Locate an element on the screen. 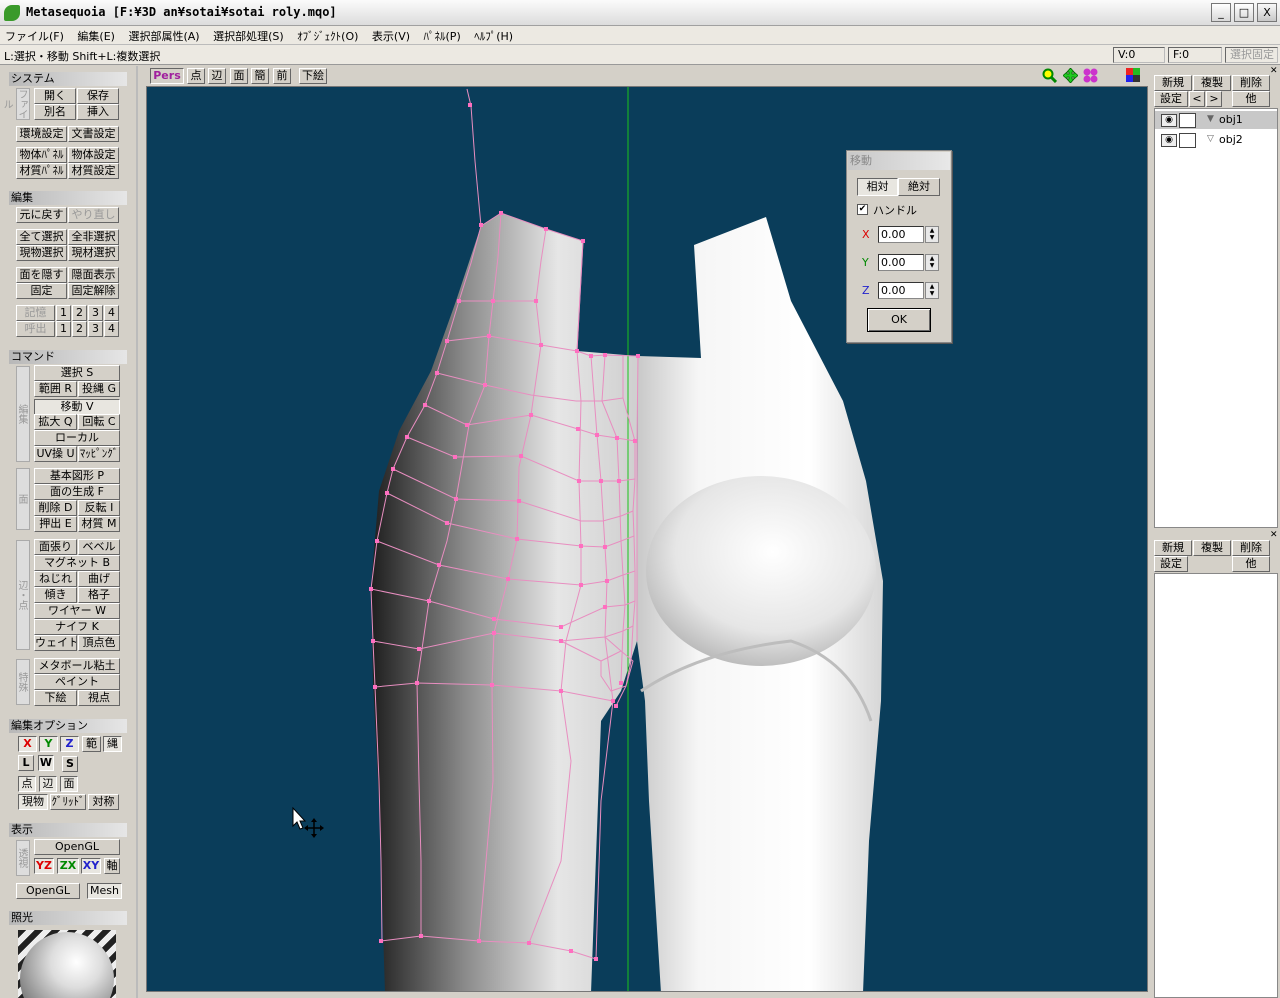 The height and width of the screenshot is (998, 1280). menu-panel: ﾊﾟﾈﾙ(P) is located at coordinates (442, 36).